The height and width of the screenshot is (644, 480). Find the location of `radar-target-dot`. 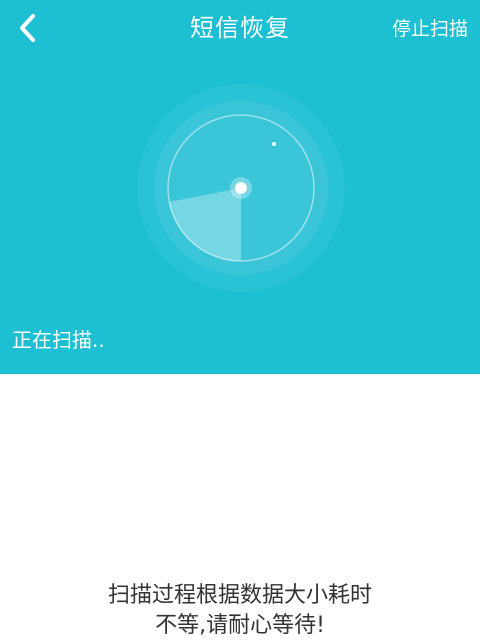

radar-target-dot is located at coordinates (274, 144).